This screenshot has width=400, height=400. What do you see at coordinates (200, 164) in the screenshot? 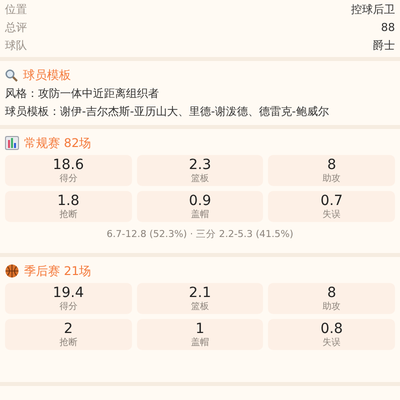
I see `stat-value: 2.3` at bounding box center [200, 164].